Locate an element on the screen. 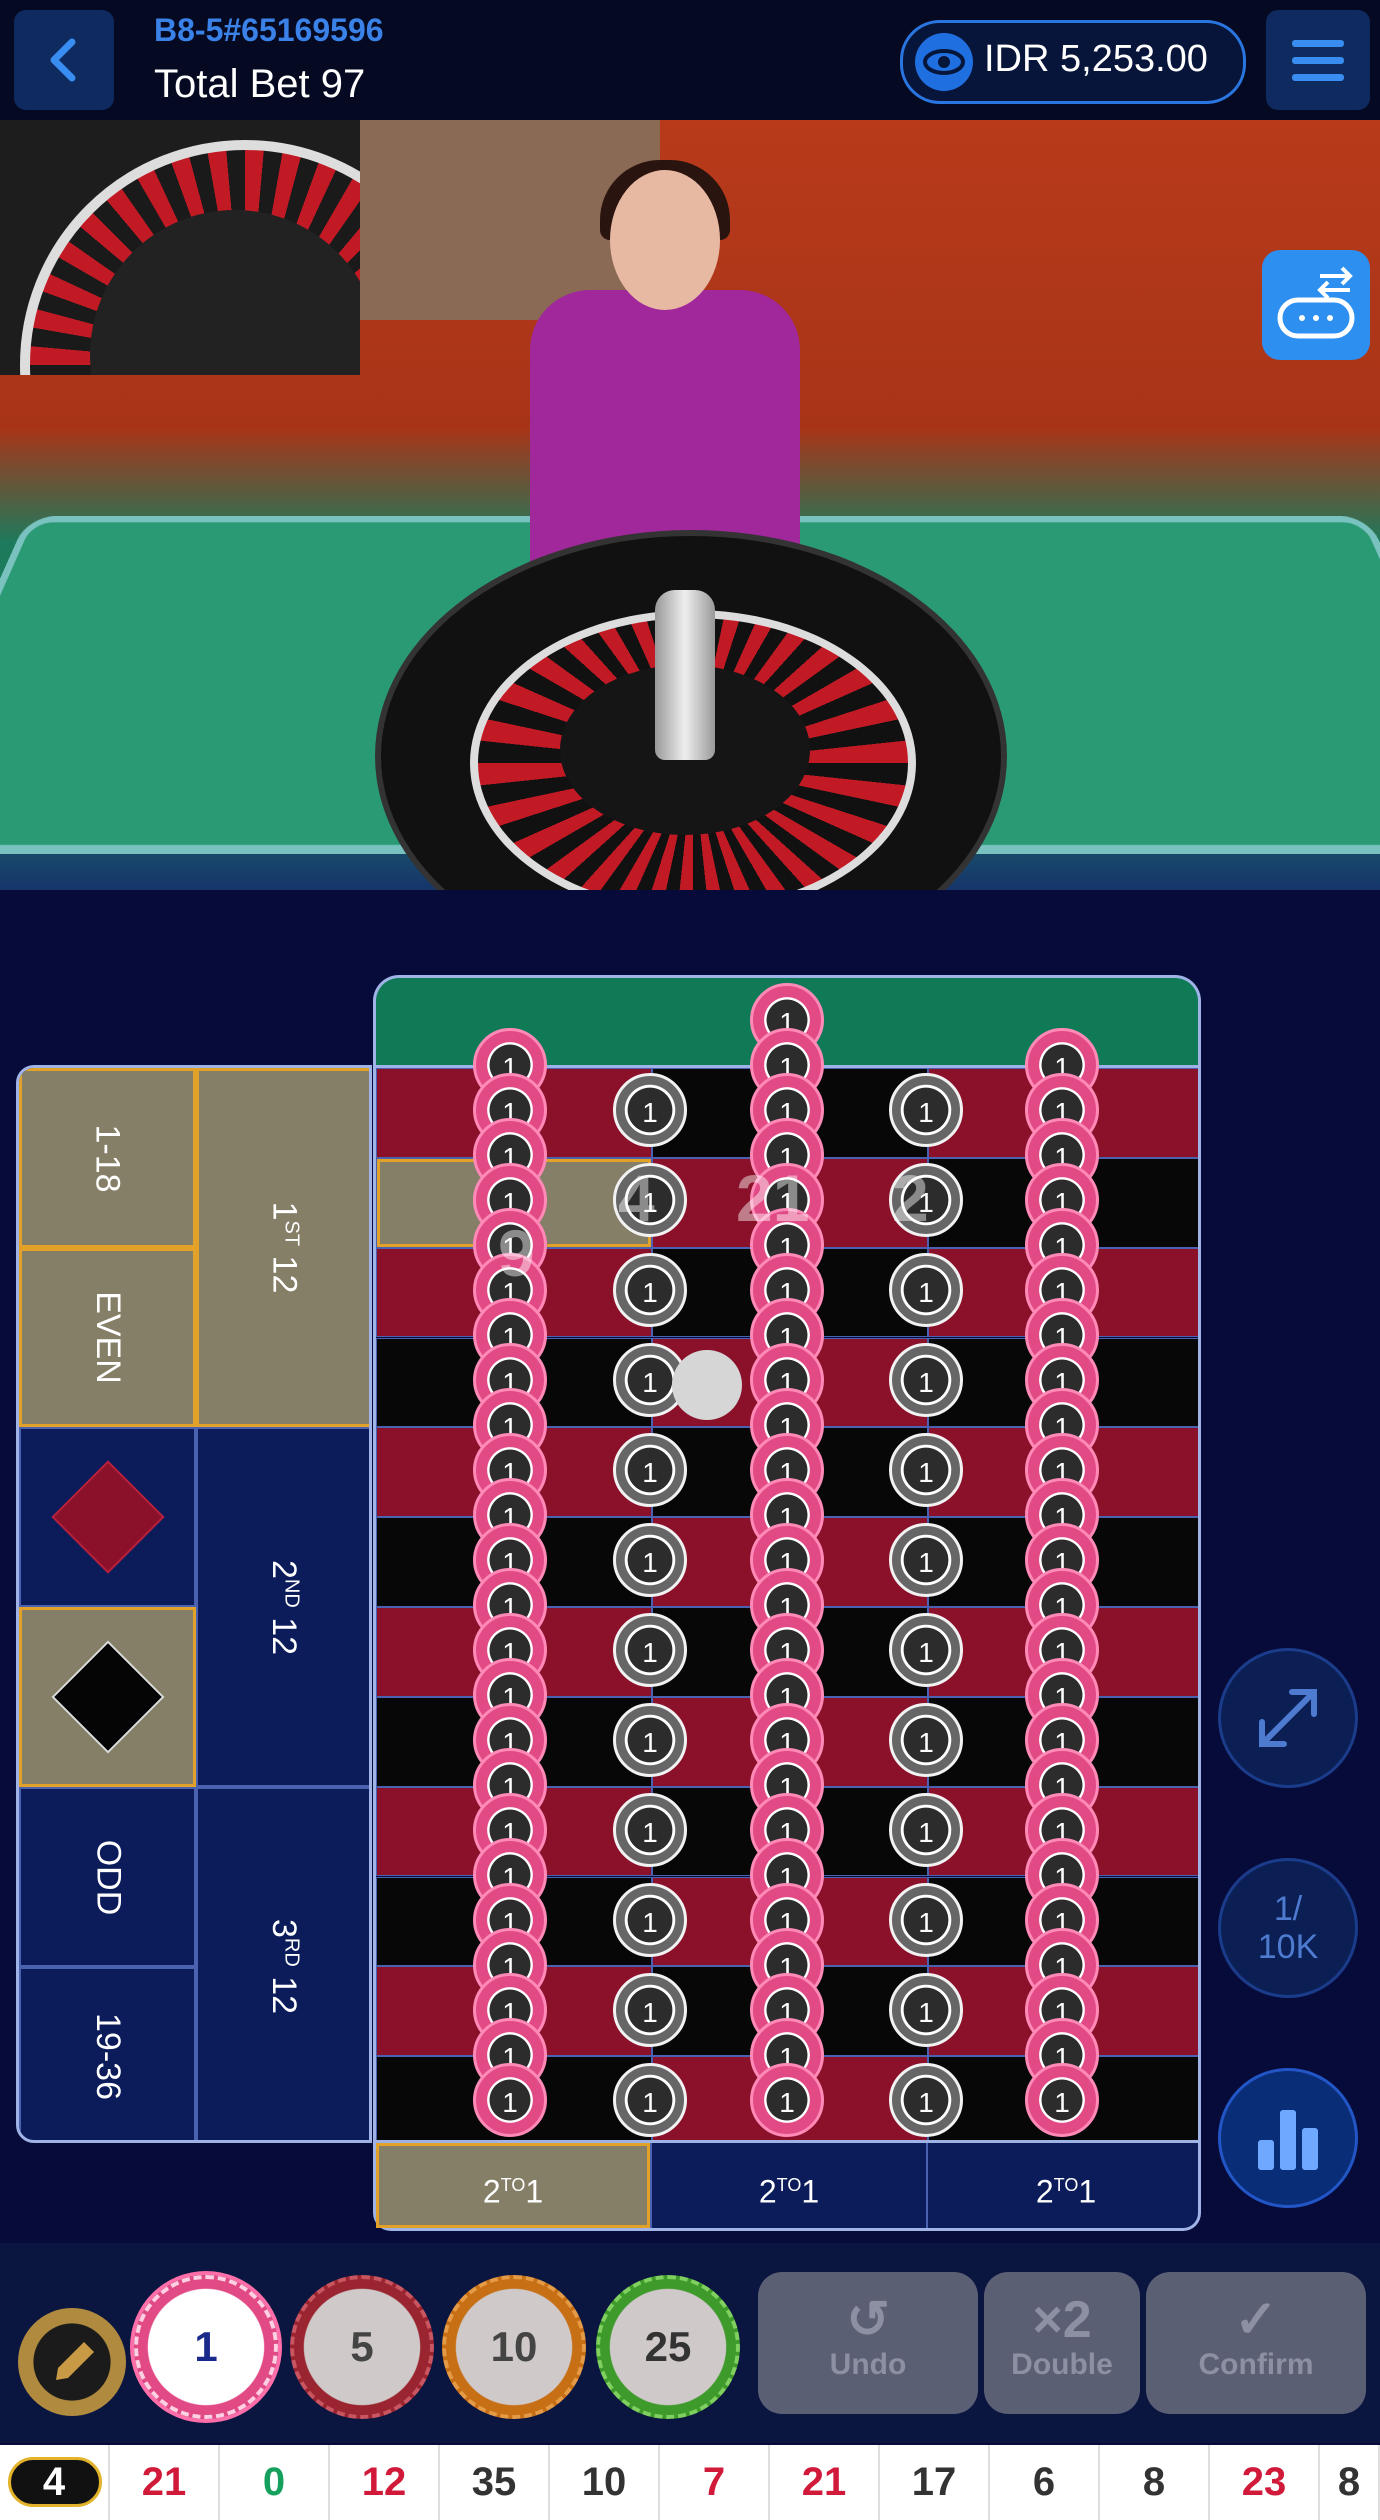 The height and width of the screenshot is (2520, 1380). switch-view-icon is located at coordinates (1316, 302).